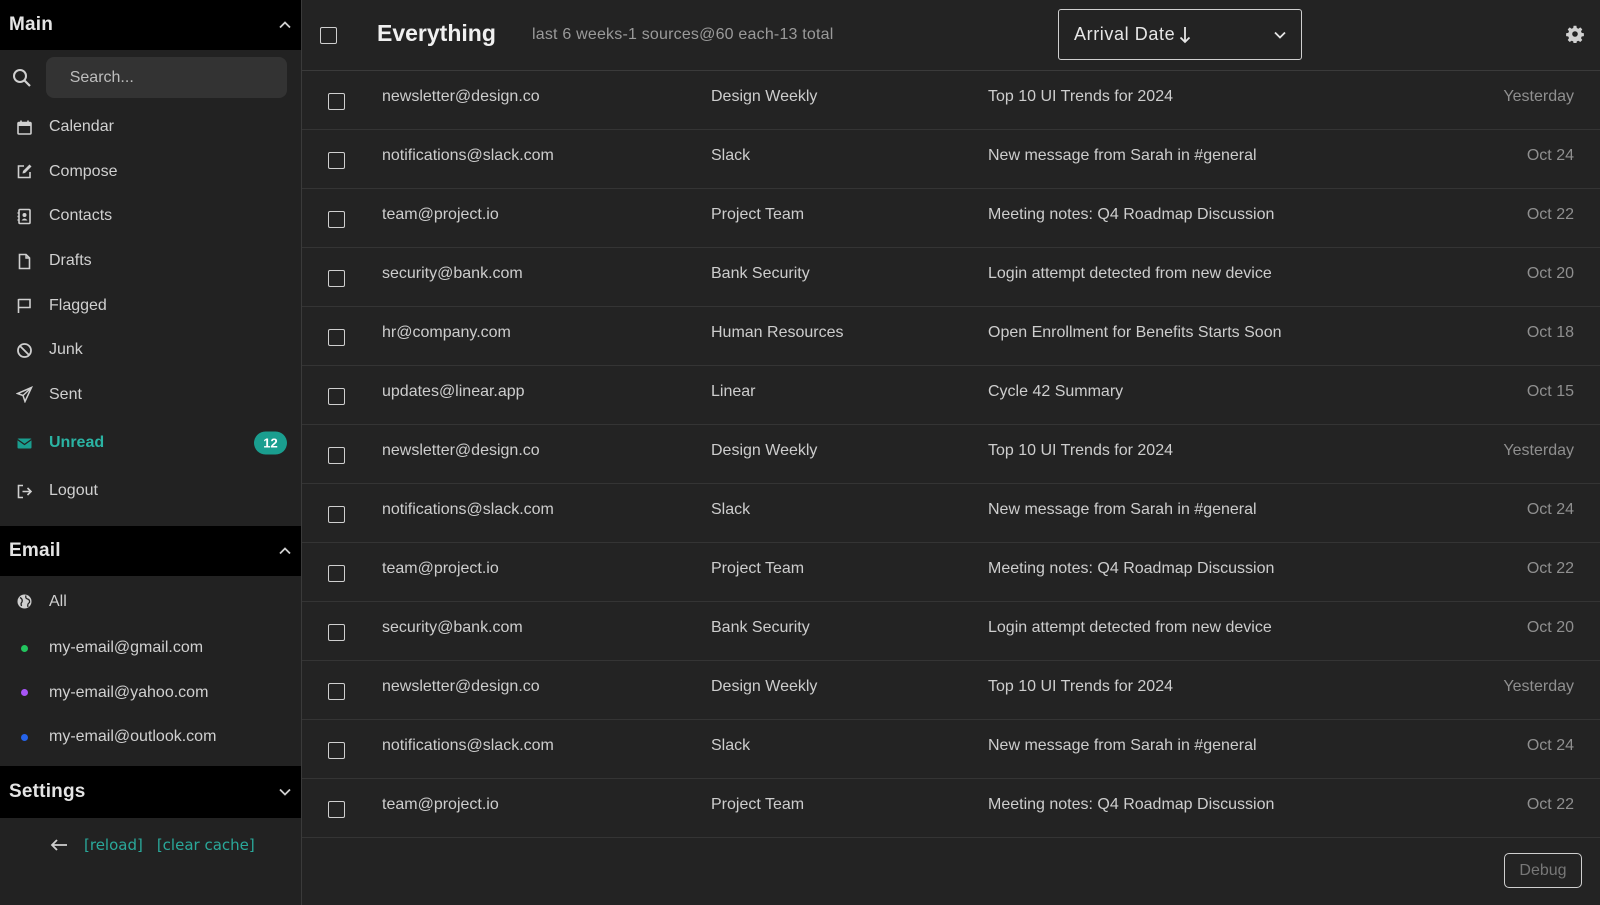 This screenshot has height=905, width=1600. Describe the element at coordinates (150, 261) in the screenshot. I see `sidebar-item-drafts: Drafts` at that location.